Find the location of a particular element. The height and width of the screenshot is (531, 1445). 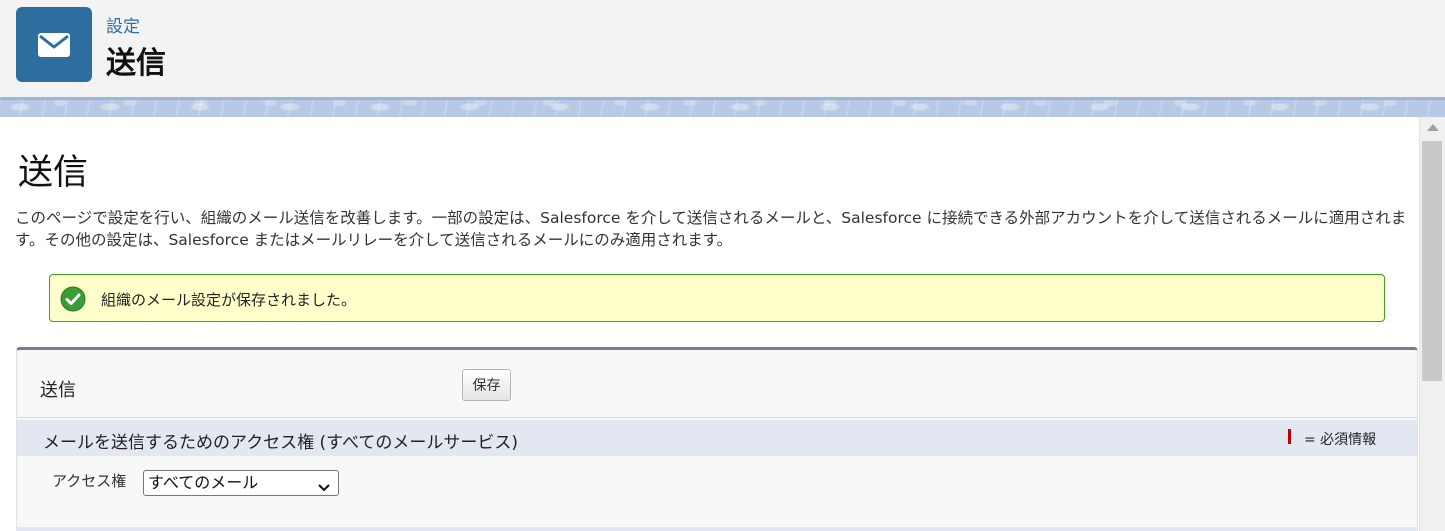

required-legend: = 必須情報 is located at coordinates (1340, 440).